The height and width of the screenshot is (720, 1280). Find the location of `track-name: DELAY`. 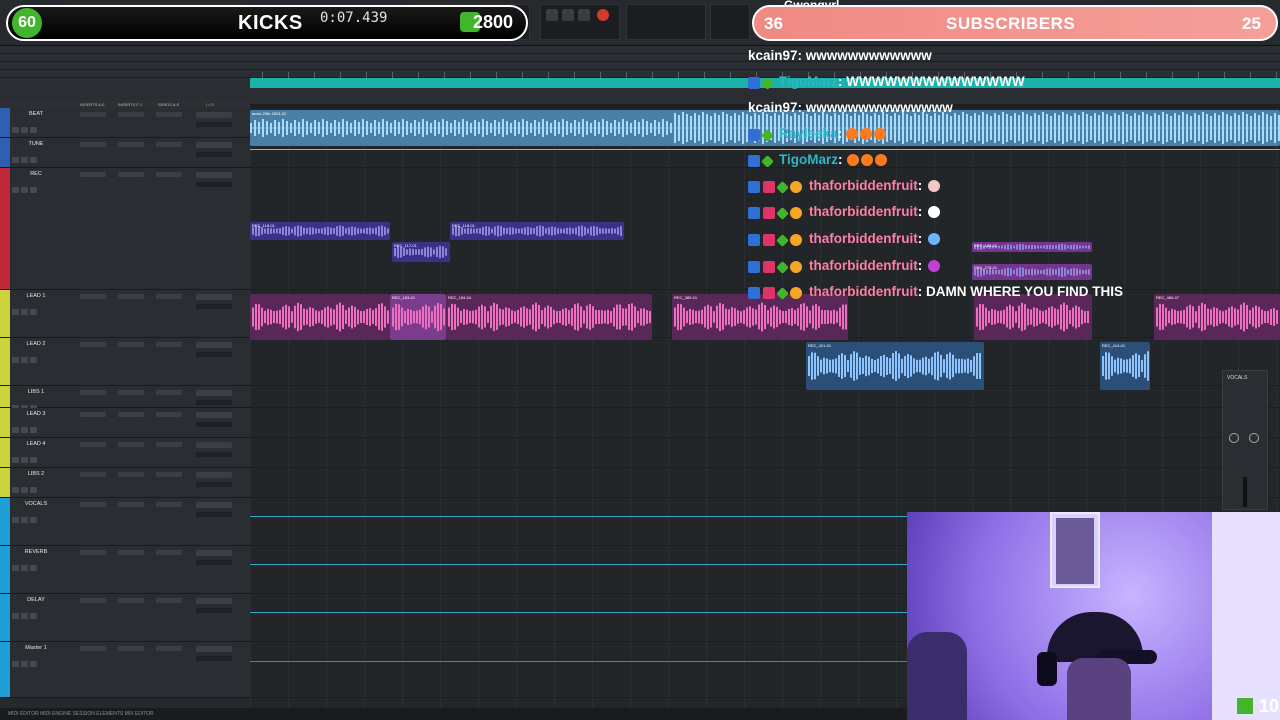

track-name: DELAY is located at coordinates (36, 600).